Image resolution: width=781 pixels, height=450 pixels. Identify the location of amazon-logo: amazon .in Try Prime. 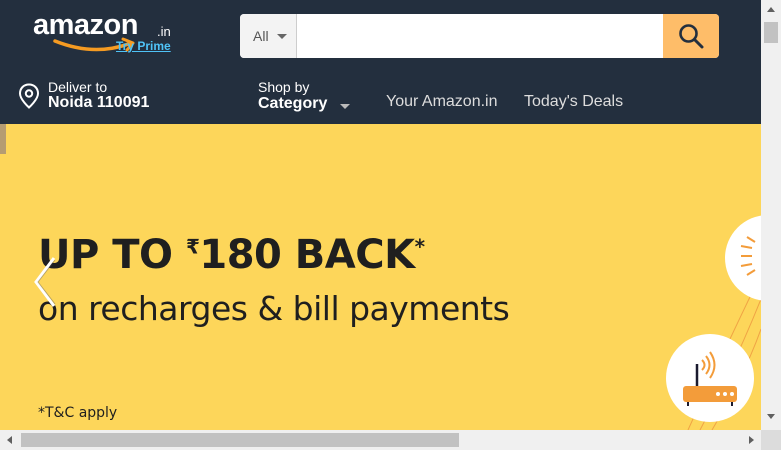
(108, 32).